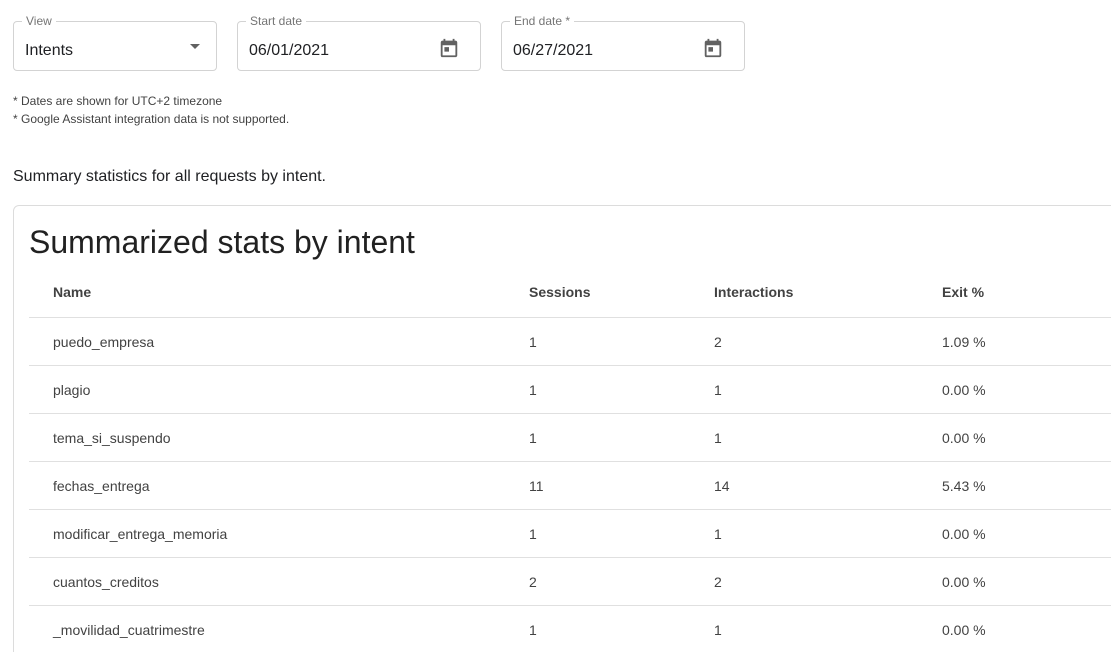 The width and height of the screenshot is (1111, 652). I want to click on start-date-value: 06/01/2021, so click(289, 50).